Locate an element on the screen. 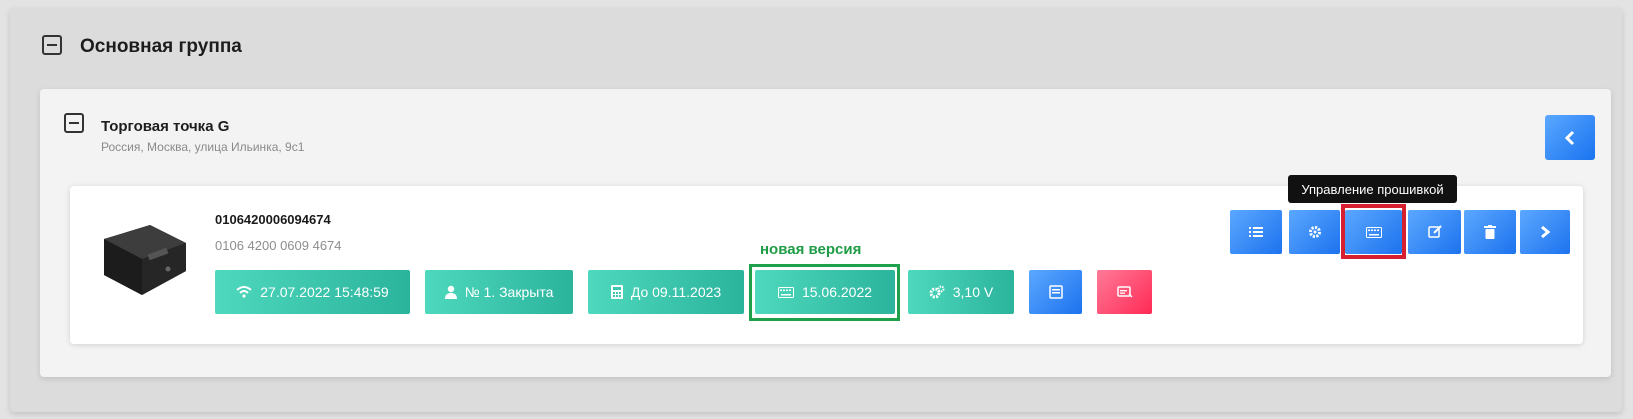 This screenshot has width=1633, height=419. list-icon is located at coordinates (1256, 232).